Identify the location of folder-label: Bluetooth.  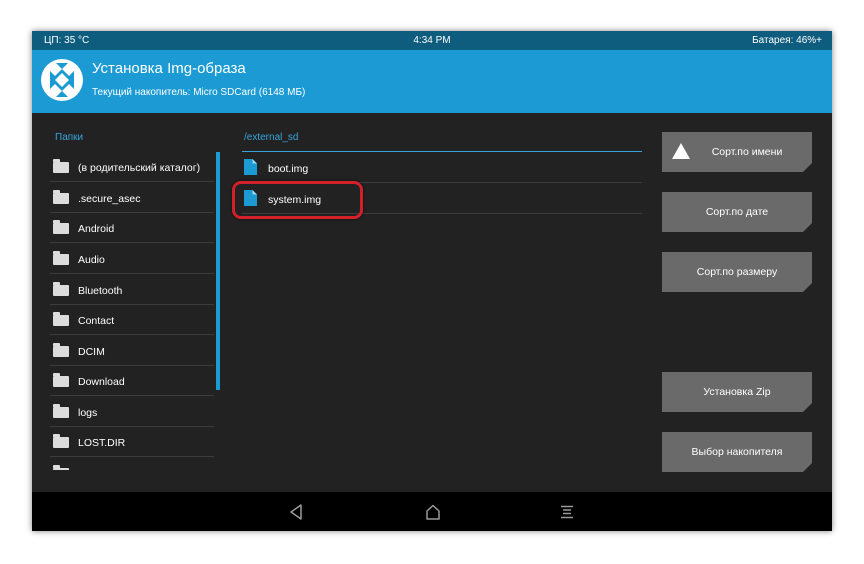
(100, 291).